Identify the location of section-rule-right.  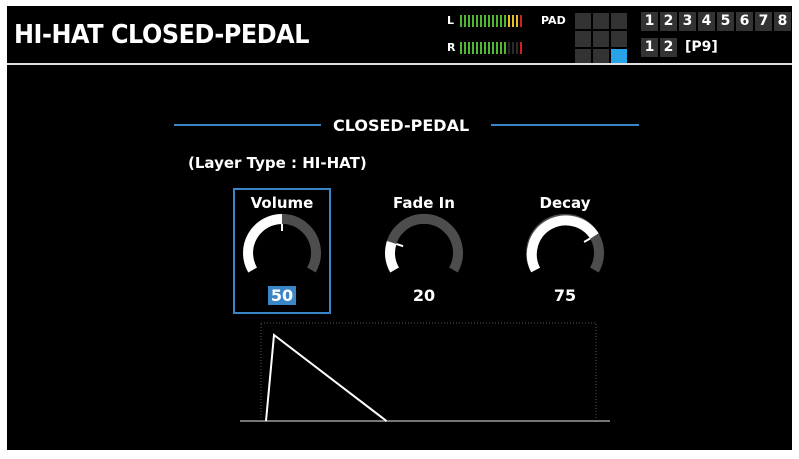
(565, 125).